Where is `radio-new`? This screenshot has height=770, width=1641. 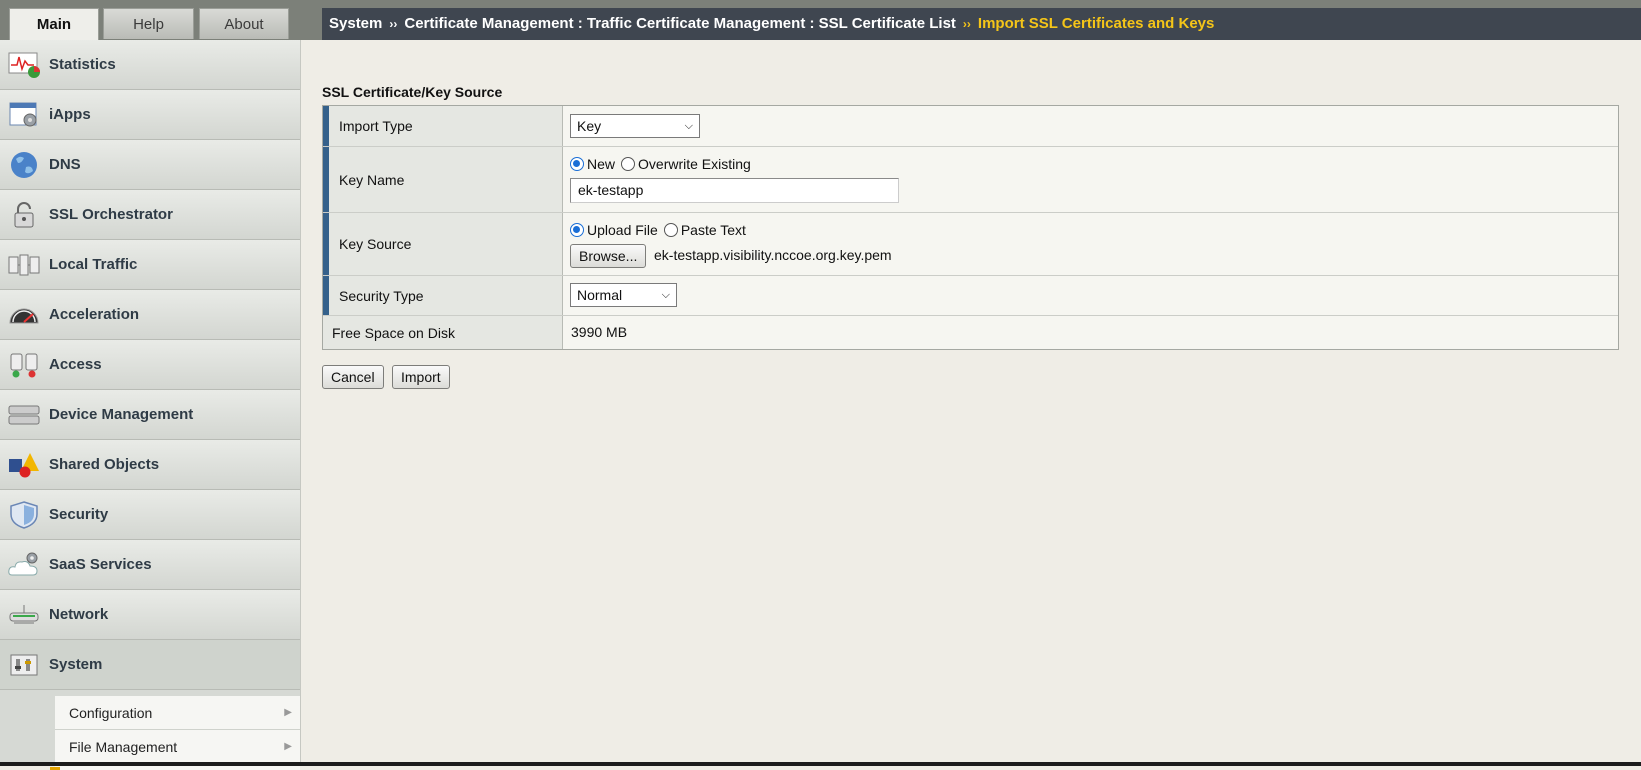
radio-new is located at coordinates (577, 164).